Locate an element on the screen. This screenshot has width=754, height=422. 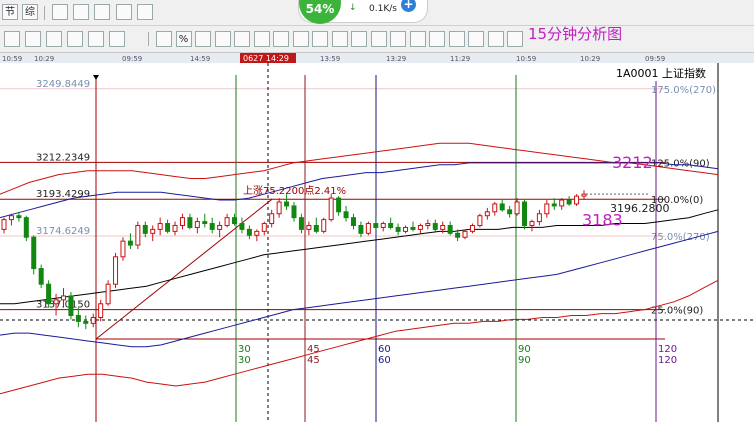
time-tool-icon is located at coordinates (456, 39).